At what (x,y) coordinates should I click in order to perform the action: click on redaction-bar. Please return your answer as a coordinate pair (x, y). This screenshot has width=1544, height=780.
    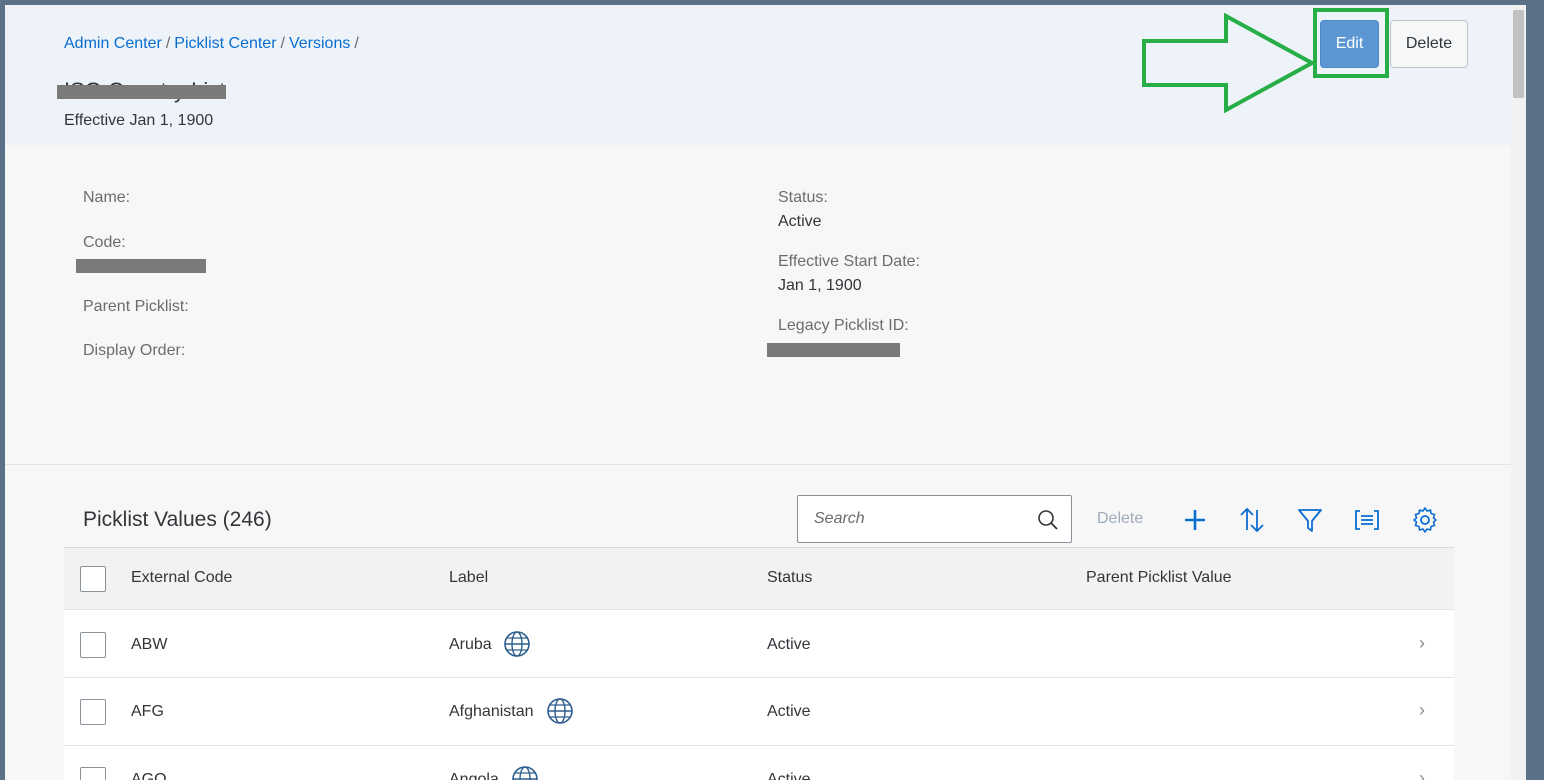
    Looking at the image, I should click on (141, 92).